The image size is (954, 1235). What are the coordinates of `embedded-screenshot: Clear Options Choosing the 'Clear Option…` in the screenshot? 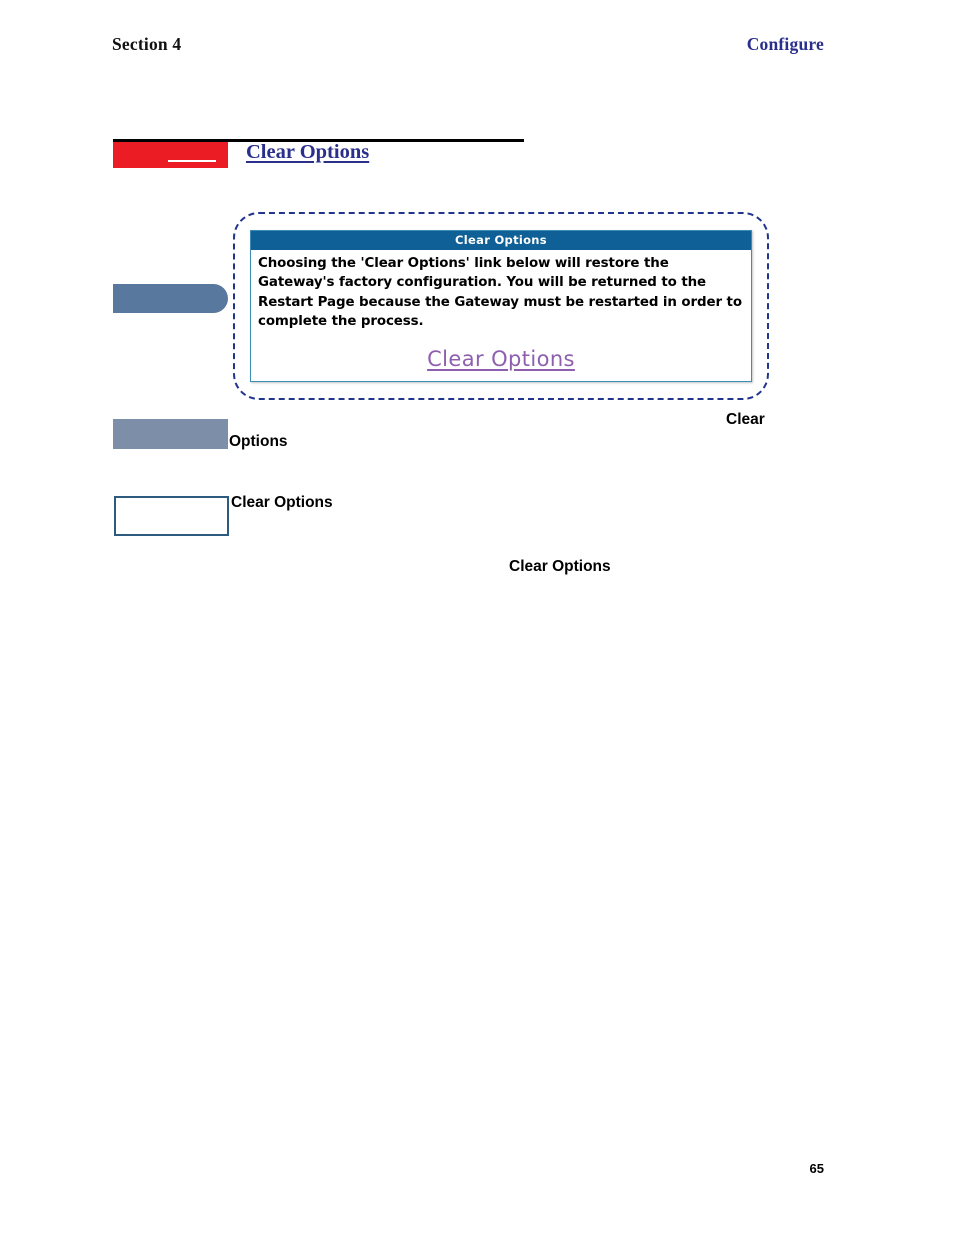 It's located at (501, 306).